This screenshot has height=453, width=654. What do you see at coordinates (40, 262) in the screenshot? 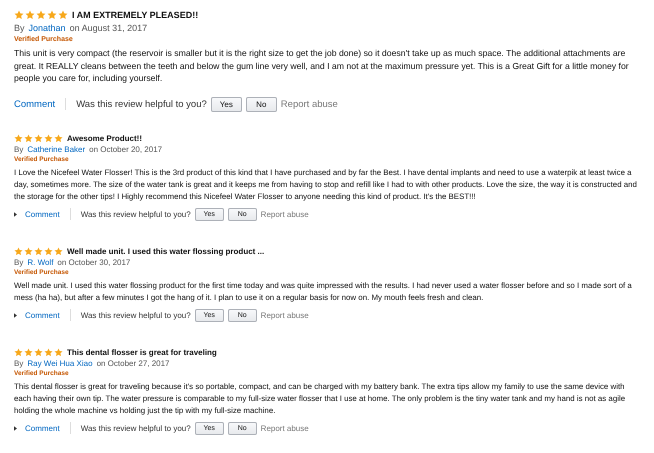
I see `author-link: R. Wolf` at bounding box center [40, 262].